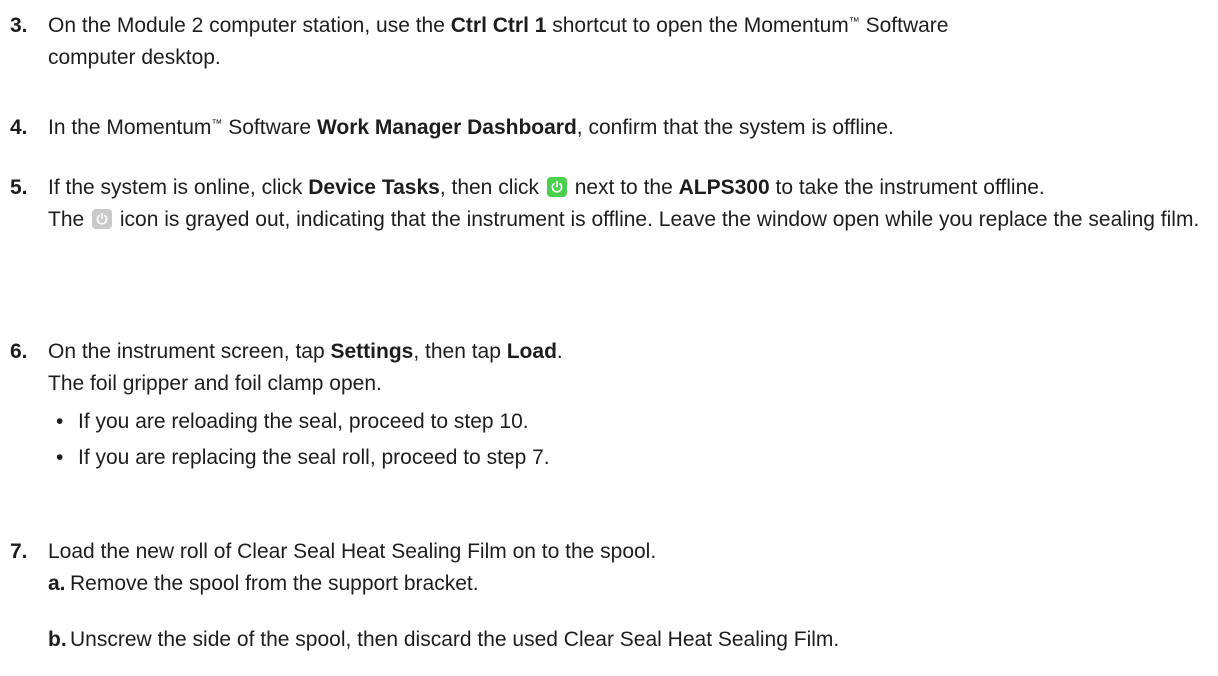 This screenshot has height=676, width=1218. I want to click on step-text-part: to take the instrument offline., so click(907, 187).